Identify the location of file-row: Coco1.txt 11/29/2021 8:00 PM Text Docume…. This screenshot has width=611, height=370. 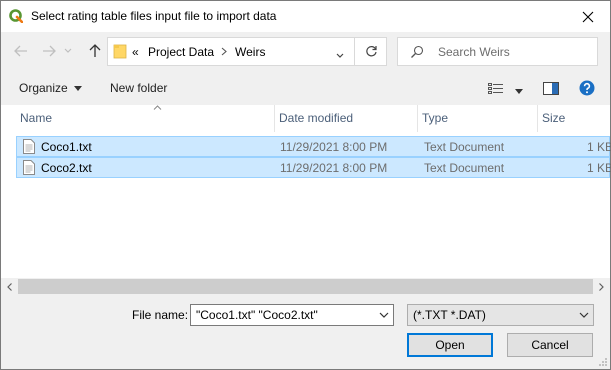
(313, 146).